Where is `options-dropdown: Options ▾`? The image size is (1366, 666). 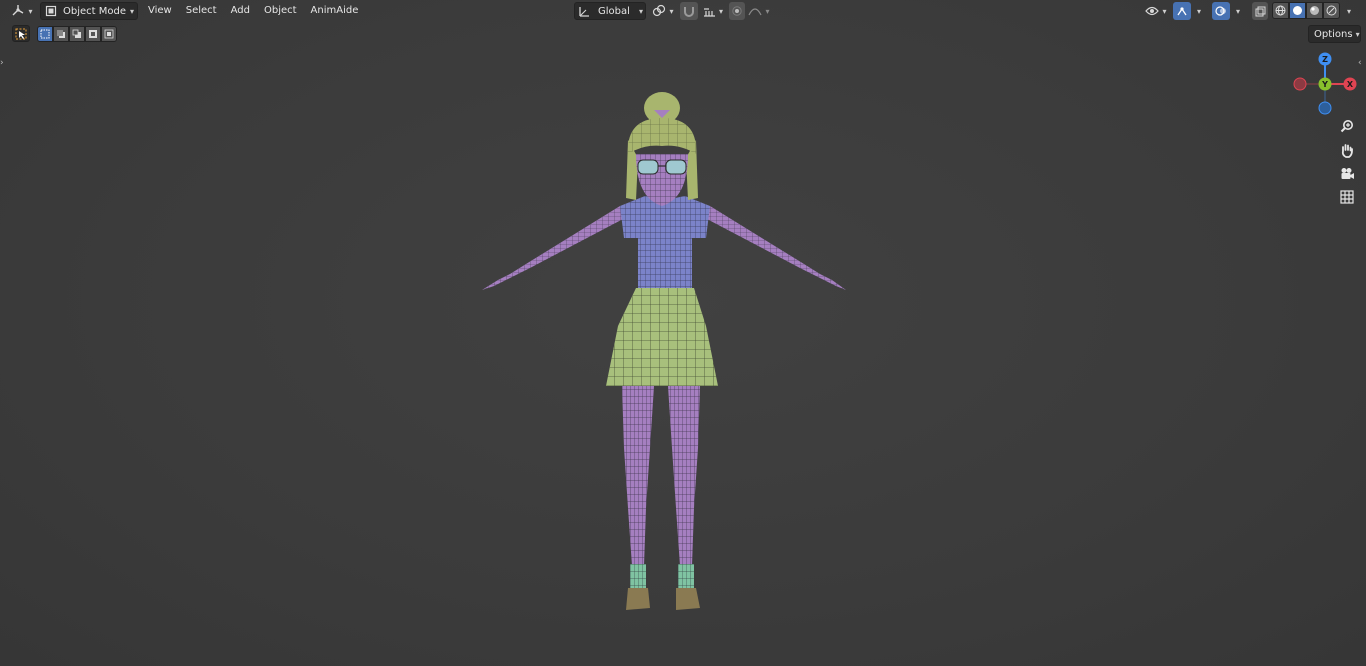
options-dropdown: Options ▾ is located at coordinates (1334, 34).